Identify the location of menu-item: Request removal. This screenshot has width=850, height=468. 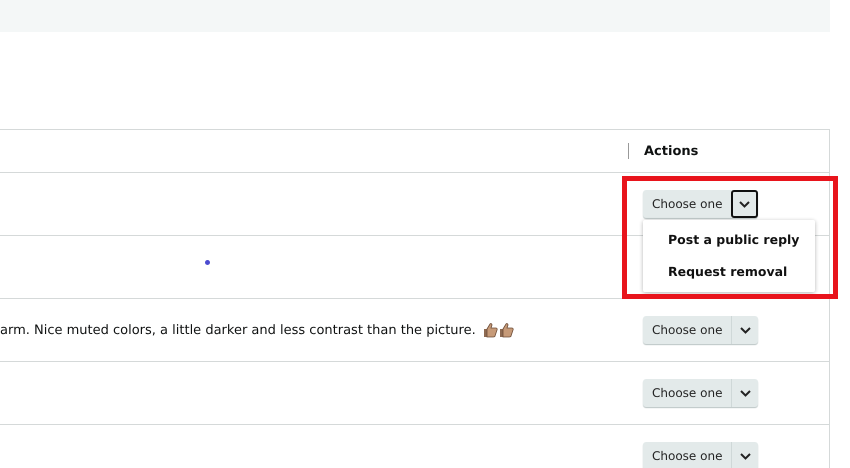
(729, 272).